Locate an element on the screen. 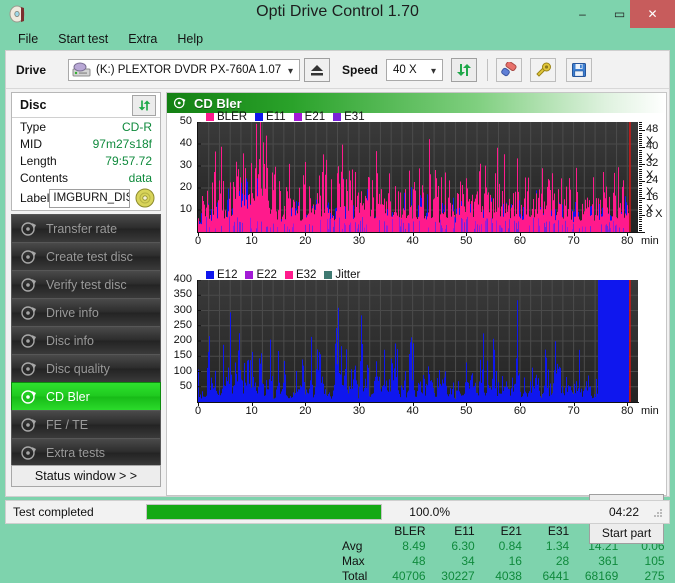  cell-avg-e32: 0.00 is located at coordinates (672, 545).